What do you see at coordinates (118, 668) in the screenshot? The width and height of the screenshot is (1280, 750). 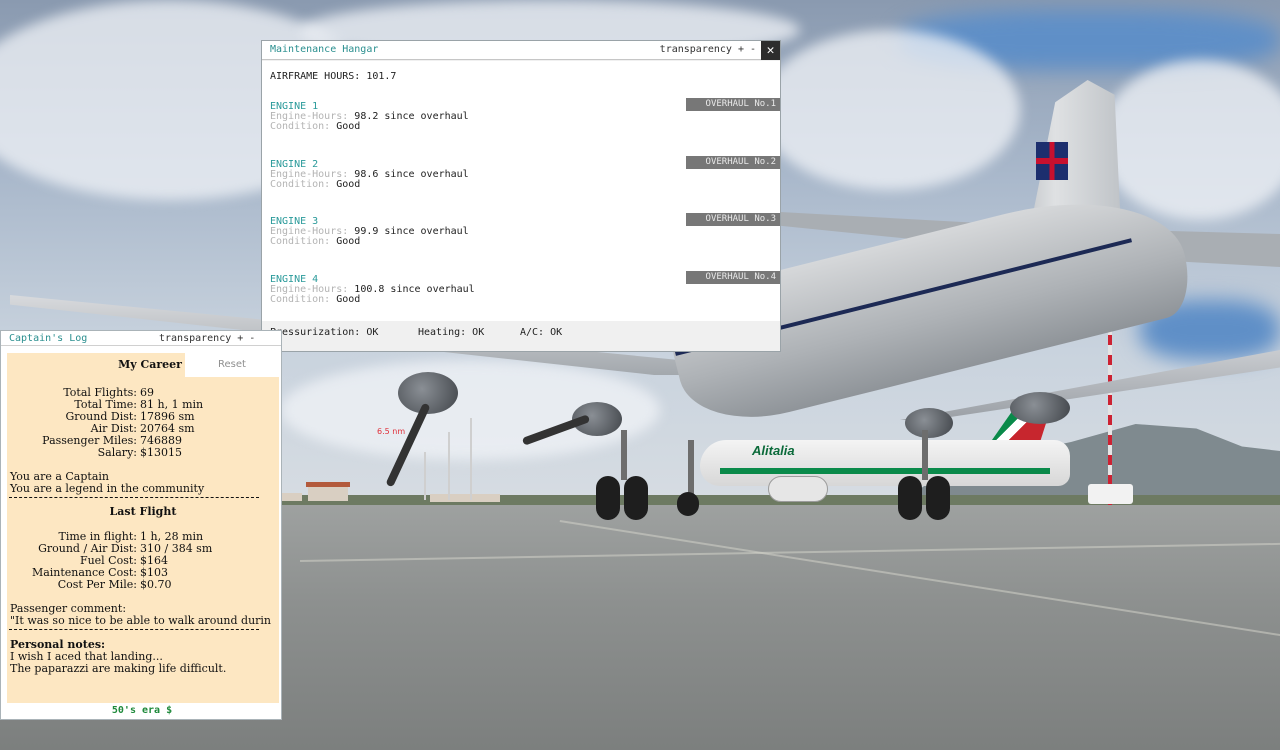 I see `personal-notes-line: The paparazzi are making life difficult.` at bounding box center [118, 668].